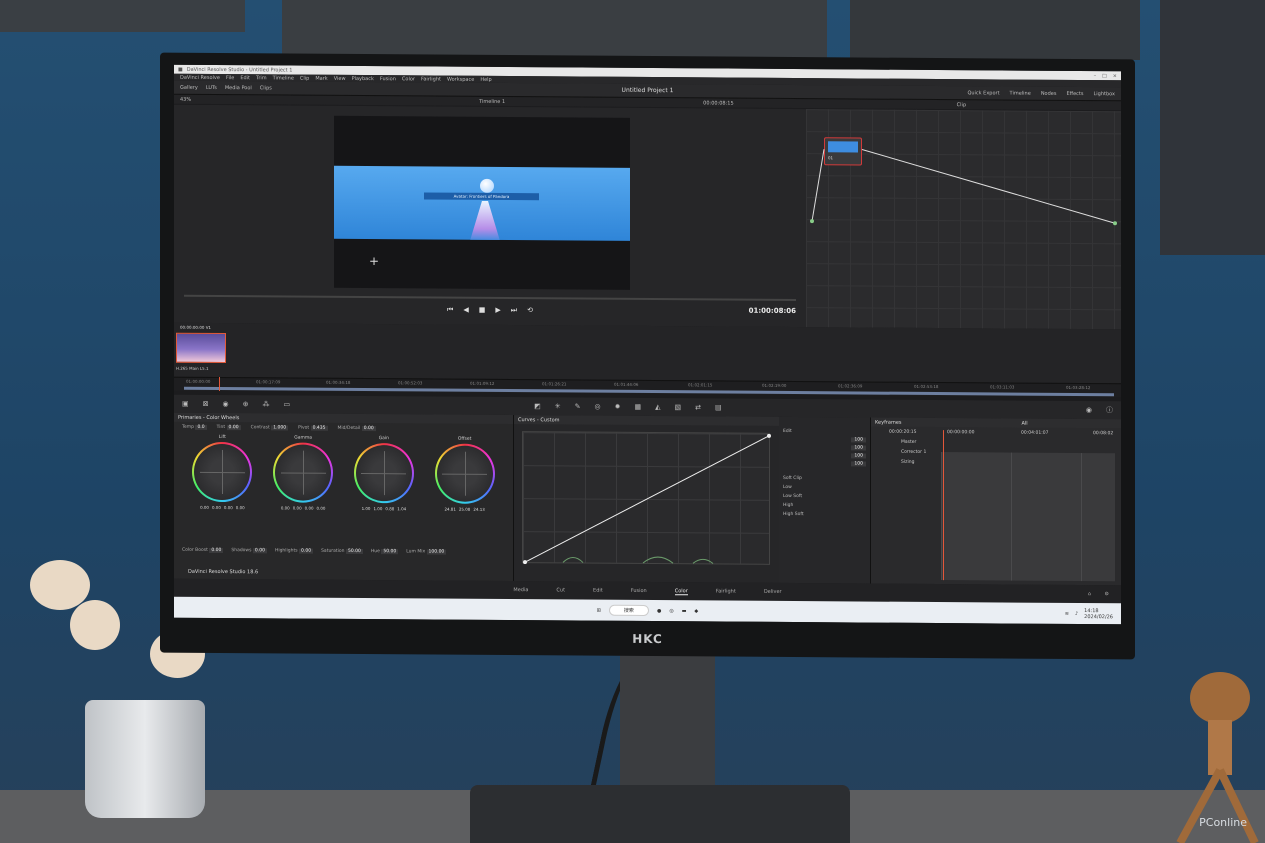 This screenshot has width=1265, height=843. What do you see at coordinates (303, 472) in the screenshot?
I see `gamma-wheel` at bounding box center [303, 472].